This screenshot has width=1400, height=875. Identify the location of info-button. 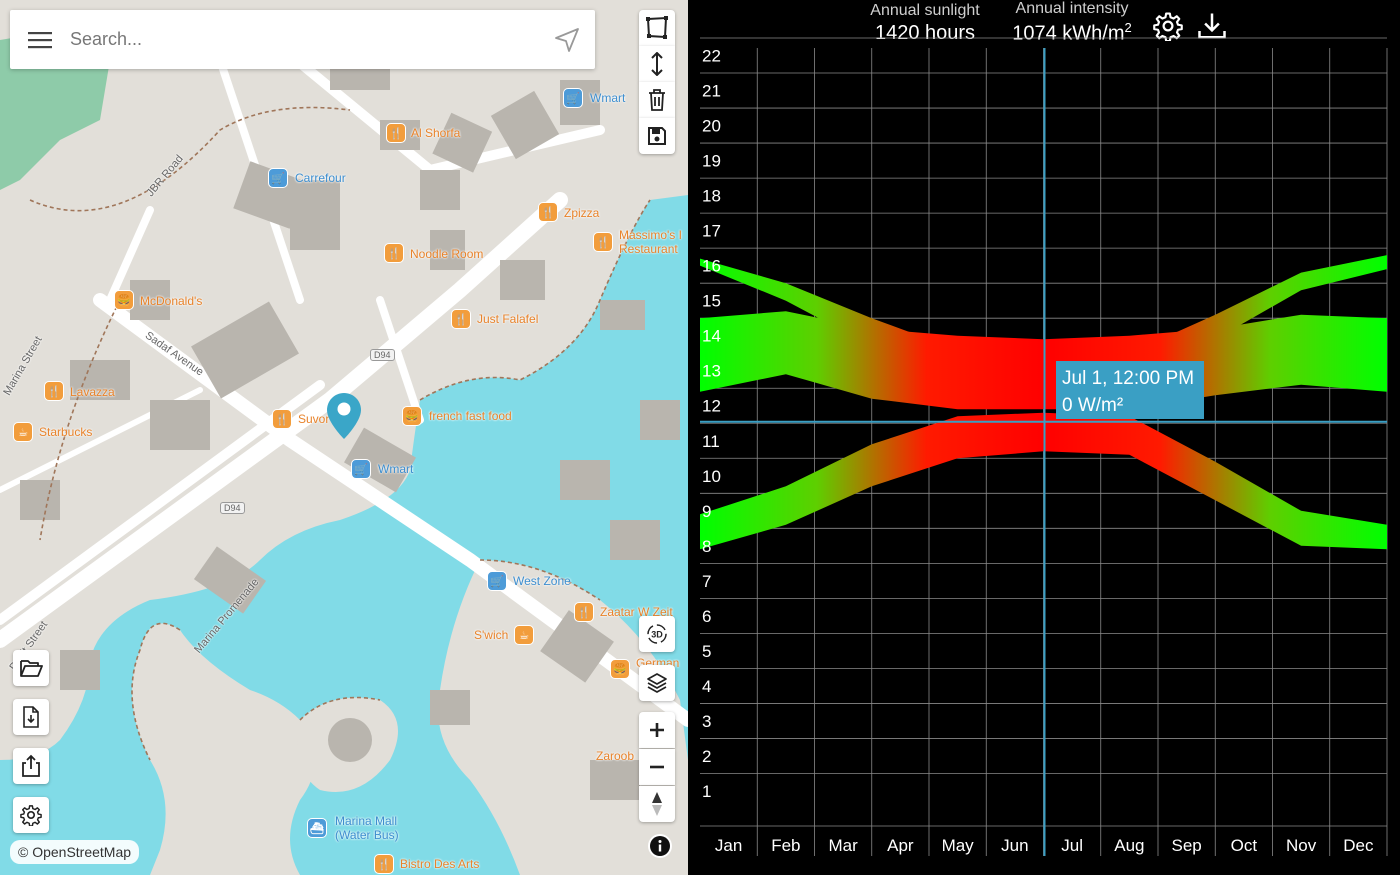
(660, 846).